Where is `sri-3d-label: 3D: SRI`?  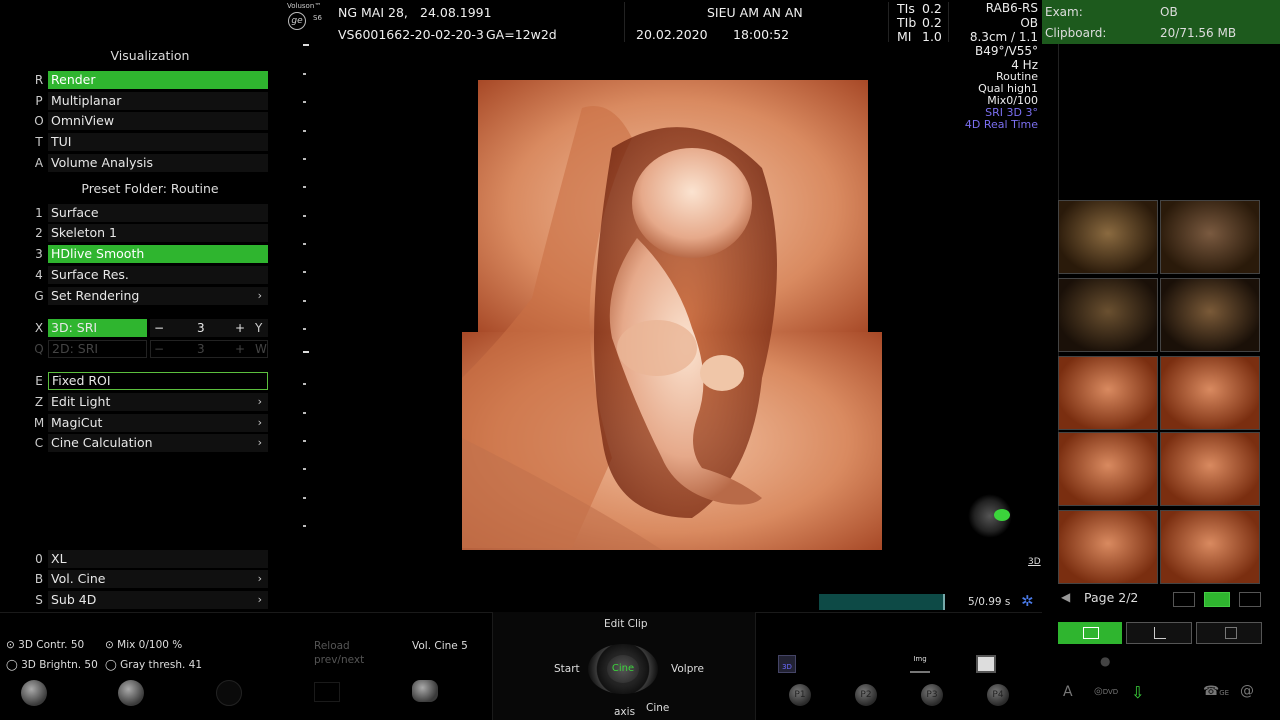 sri-3d-label: 3D: SRI is located at coordinates (97, 328).